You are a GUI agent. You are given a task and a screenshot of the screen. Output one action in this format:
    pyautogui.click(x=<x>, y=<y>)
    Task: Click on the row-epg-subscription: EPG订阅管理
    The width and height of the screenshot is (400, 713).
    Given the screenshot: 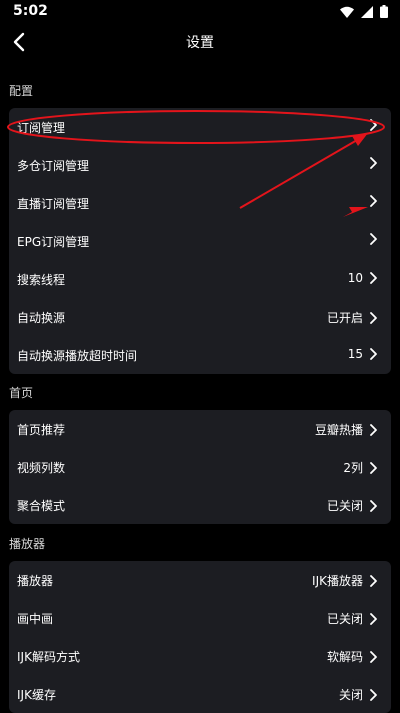 What is the action you would take?
    pyautogui.click(x=200, y=241)
    